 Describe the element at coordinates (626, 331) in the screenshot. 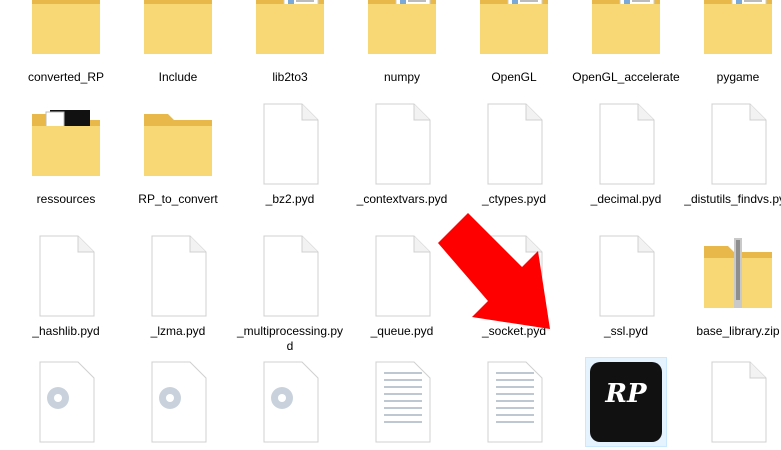

I see `file-name: _ssl.pyd` at that location.